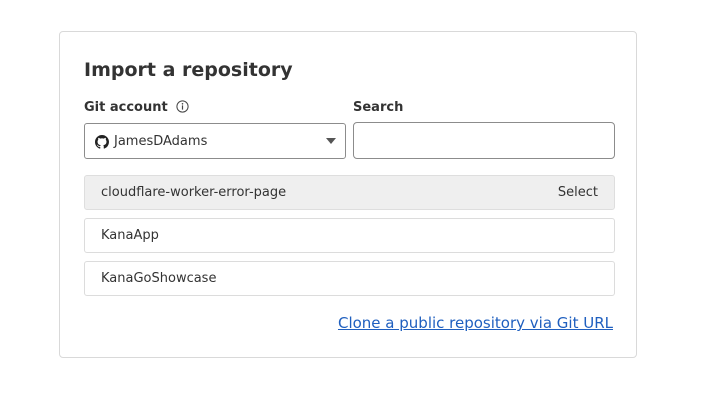  I want to click on repository-name: KanaApp, so click(130, 235).